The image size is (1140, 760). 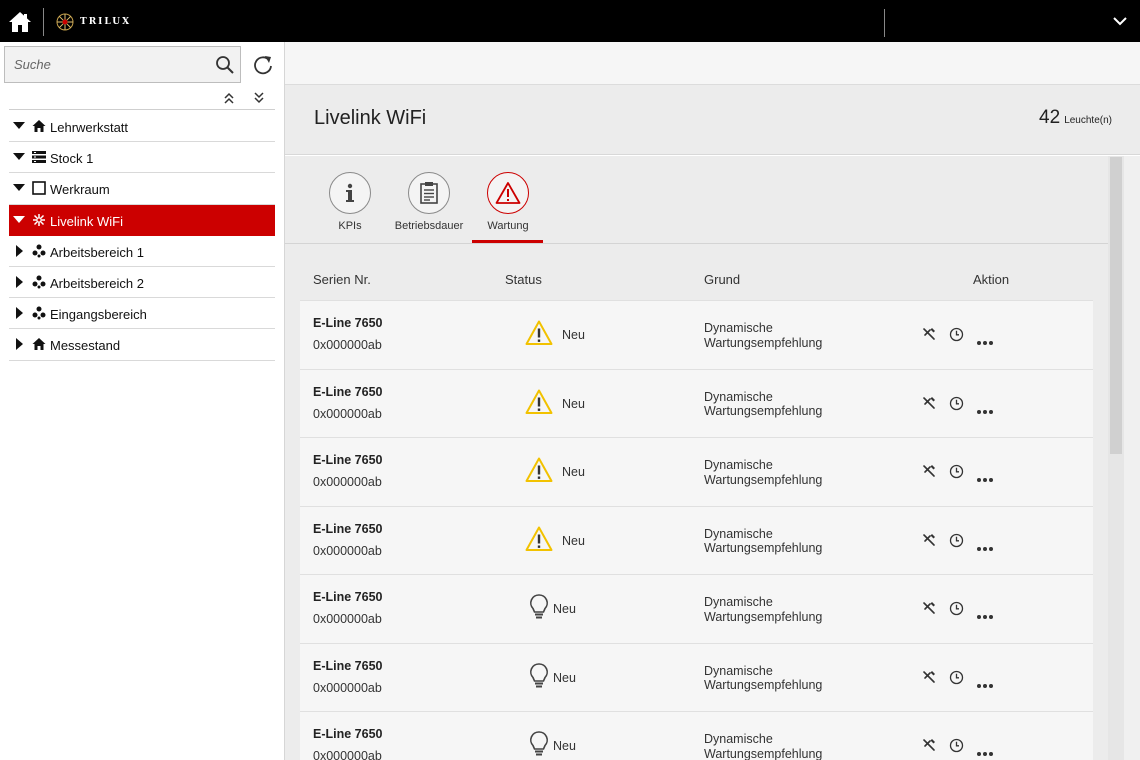 I want to click on tree-item-stock-1: Stock 1, so click(x=142, y=158).